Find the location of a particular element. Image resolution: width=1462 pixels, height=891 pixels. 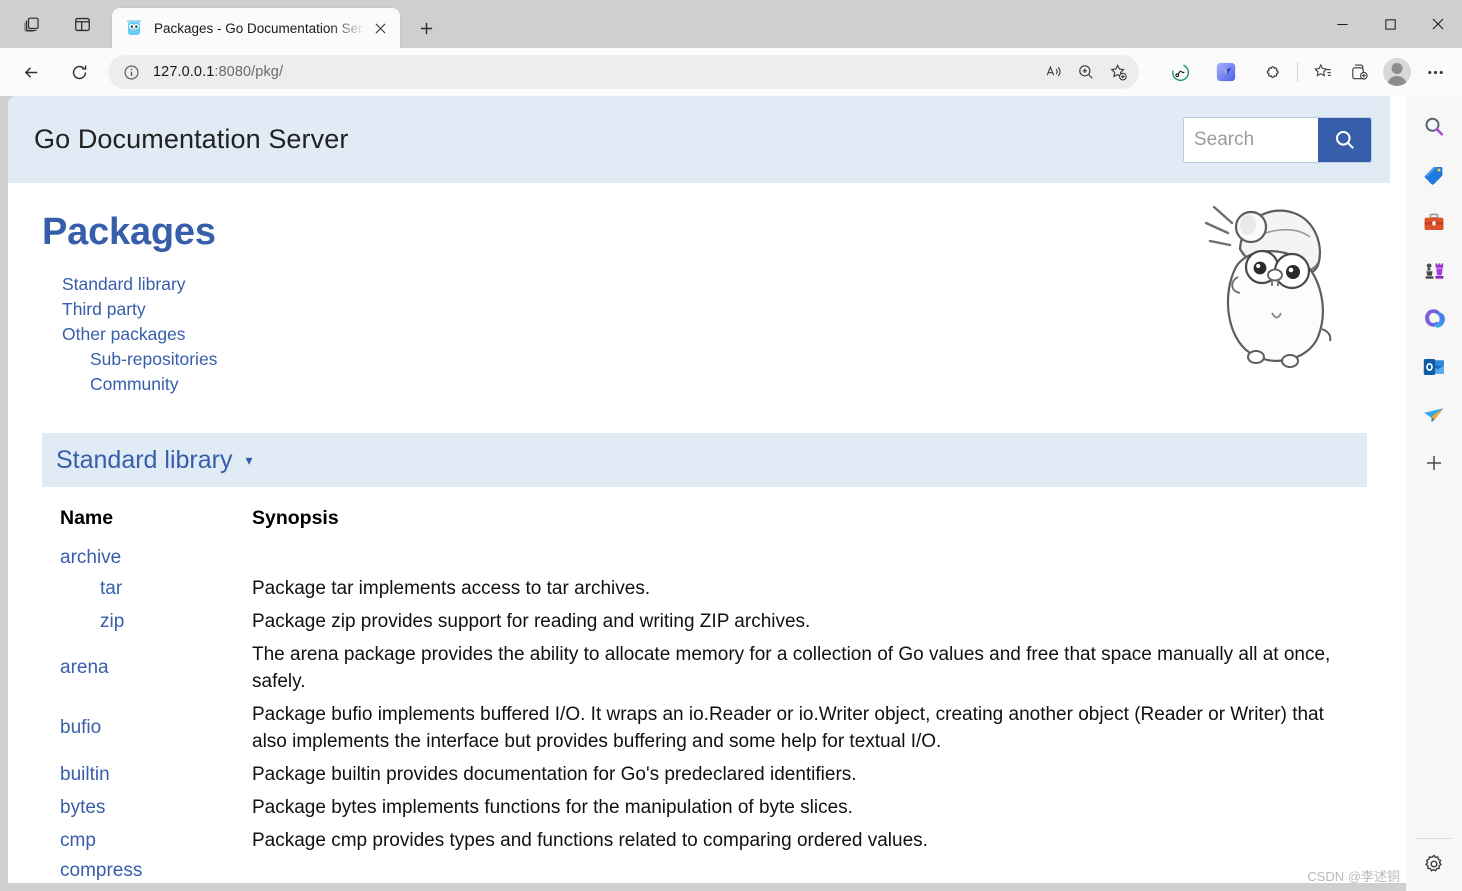

package-link-builtin: builtin is located at coordinates (85, 774).